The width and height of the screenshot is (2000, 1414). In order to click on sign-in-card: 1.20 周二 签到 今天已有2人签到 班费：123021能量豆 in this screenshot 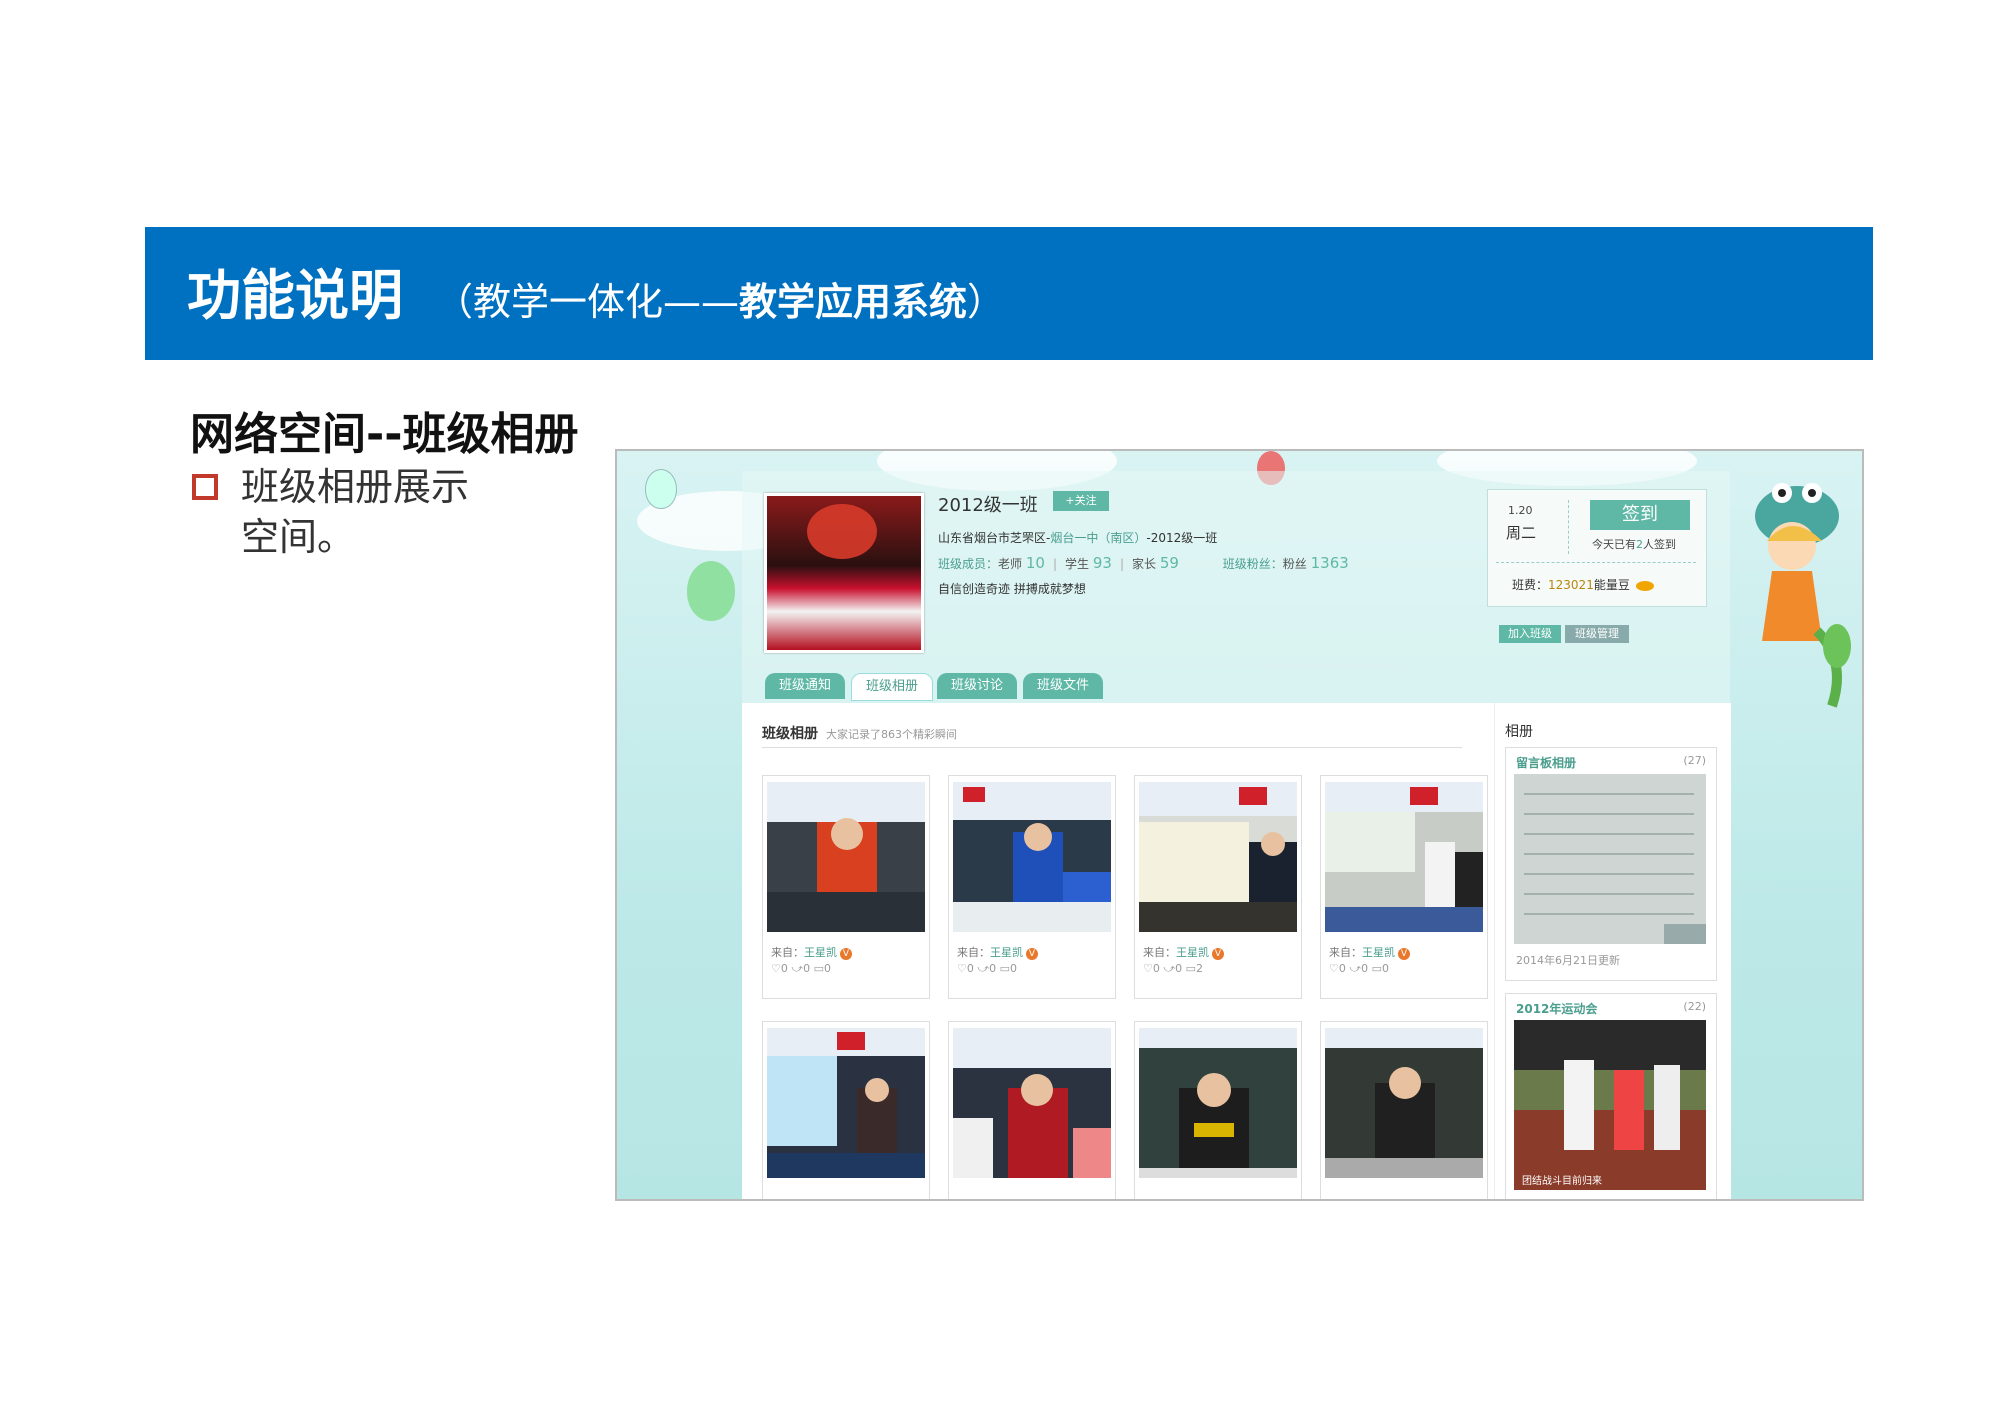, I will do `click(1597, 548)`.